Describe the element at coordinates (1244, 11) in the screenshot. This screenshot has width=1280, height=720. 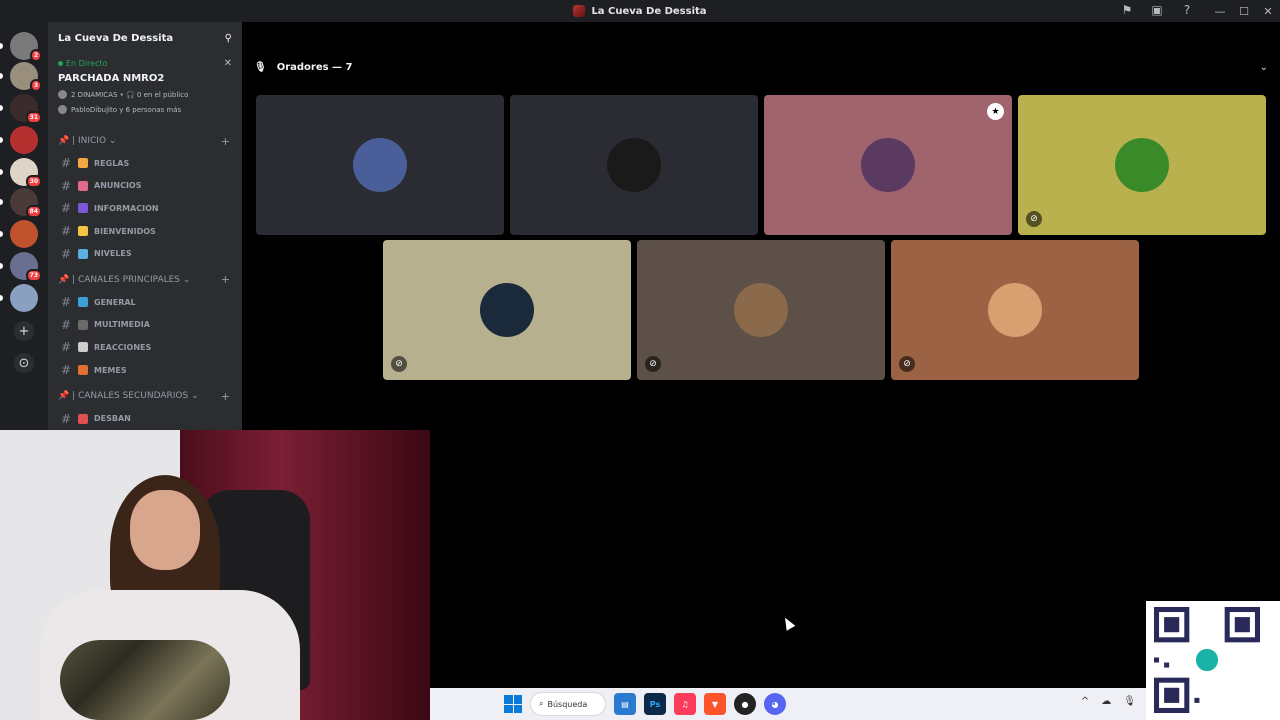
I see `maximize-button: ☐` at that location.